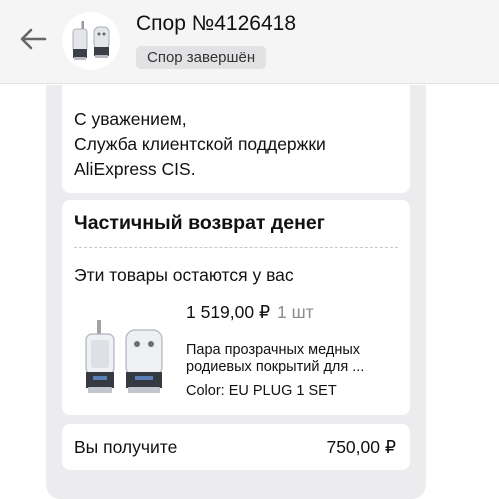  I want to click on message-line: С уважением,, so click(130, 119).